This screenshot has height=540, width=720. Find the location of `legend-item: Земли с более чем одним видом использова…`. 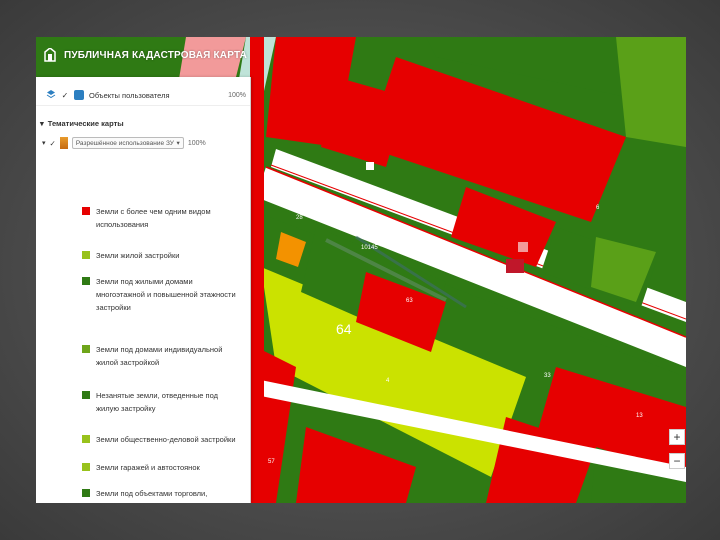

legend-item: Земли с более чем одним видом использова… is located at coordinates (162, 218).